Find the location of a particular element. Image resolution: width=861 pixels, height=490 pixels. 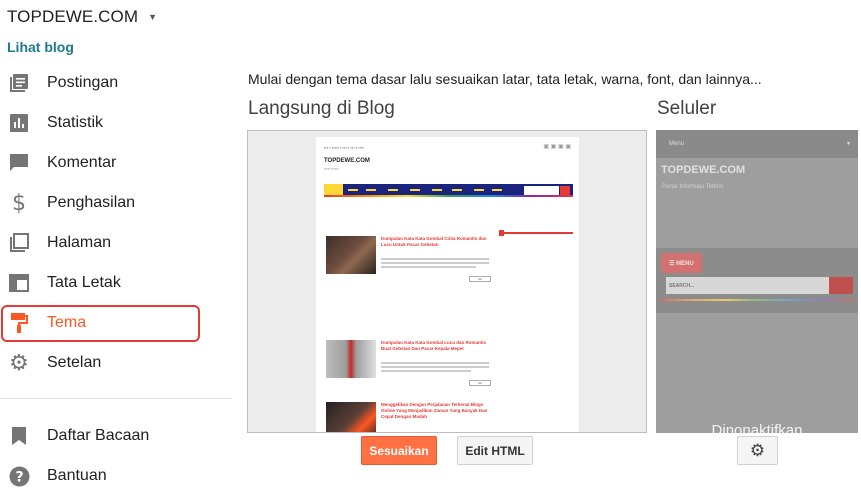

sidebar-item-label: Halaman is located at coordinates (79, 242).